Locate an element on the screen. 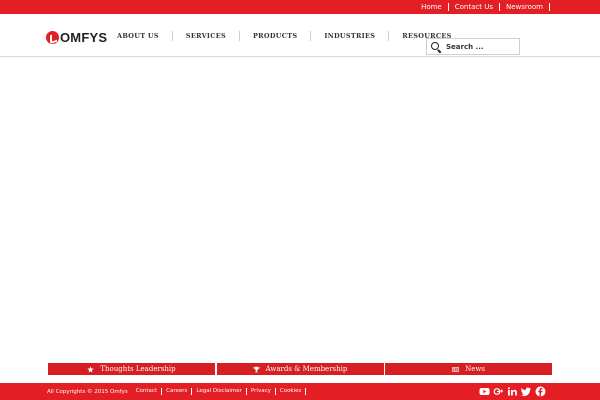 Image resolution: width=600 pixels, height=400 pixels. nav-item-services: SERVICES is located at coordinates (205, 36).